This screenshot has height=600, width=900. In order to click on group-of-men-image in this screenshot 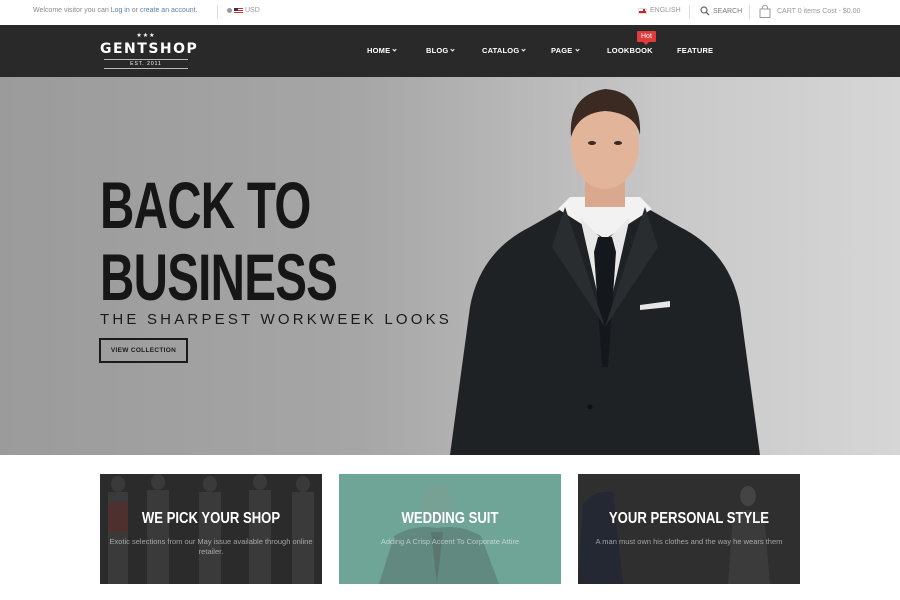, I will do `click(211, 529)`.